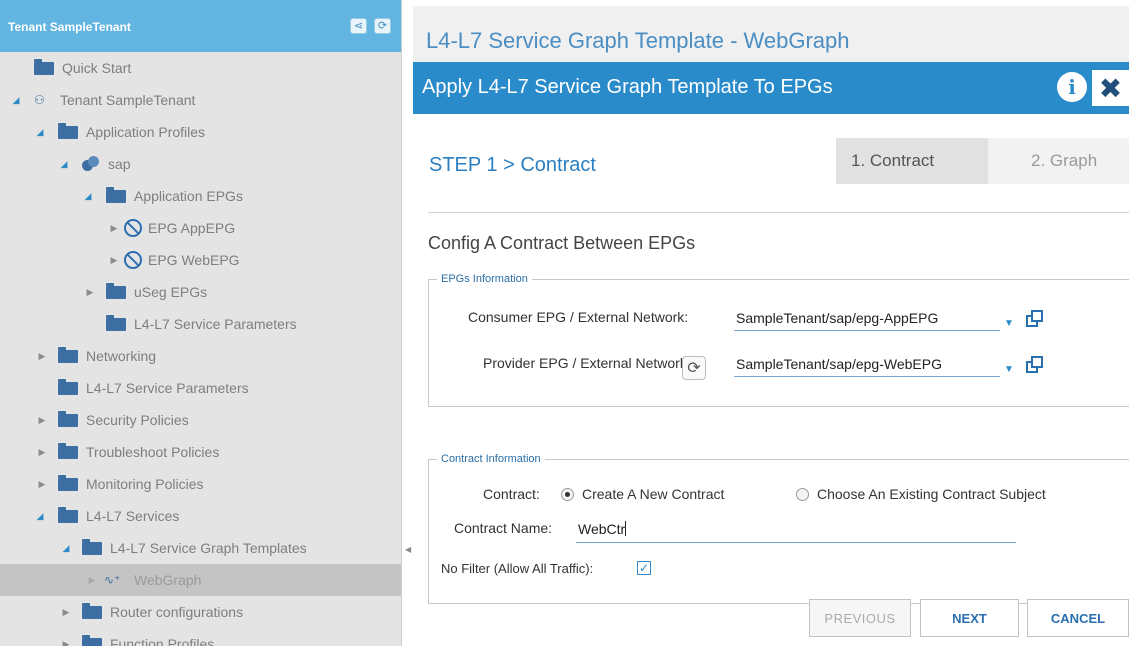 The image size is (1129, 646). What do you see at coordinates (200, 356) in the screenshot?
I see `tree-item-networking: ▶ Networking` at bounding box center [200, 356].